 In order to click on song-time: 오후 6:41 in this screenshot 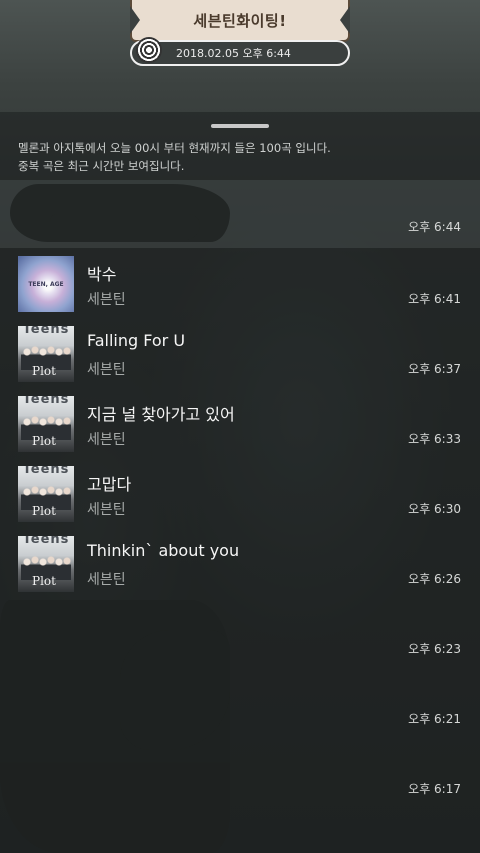, I will do `click(434, 299)`.